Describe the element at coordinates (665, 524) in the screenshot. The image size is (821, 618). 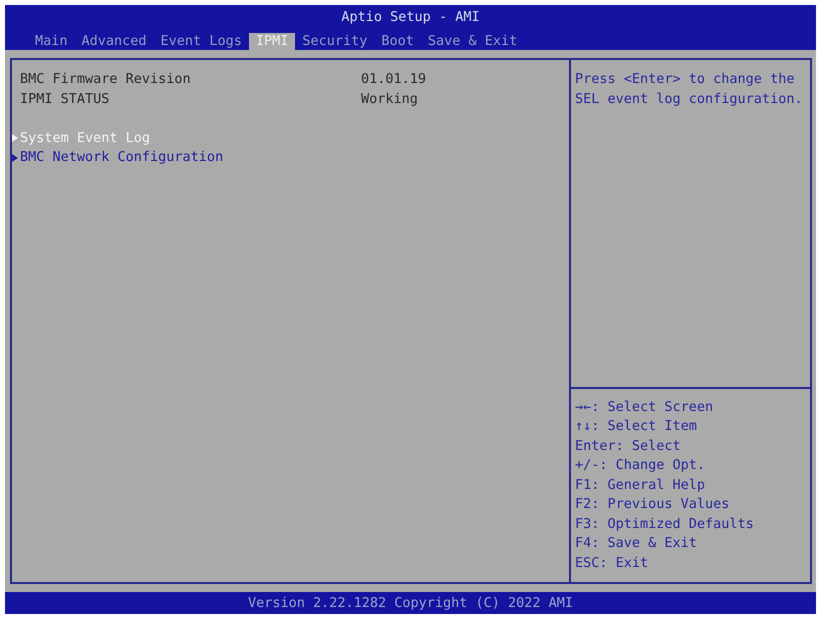
I see `key-hint: F3: Optimized Defaults` at that location.